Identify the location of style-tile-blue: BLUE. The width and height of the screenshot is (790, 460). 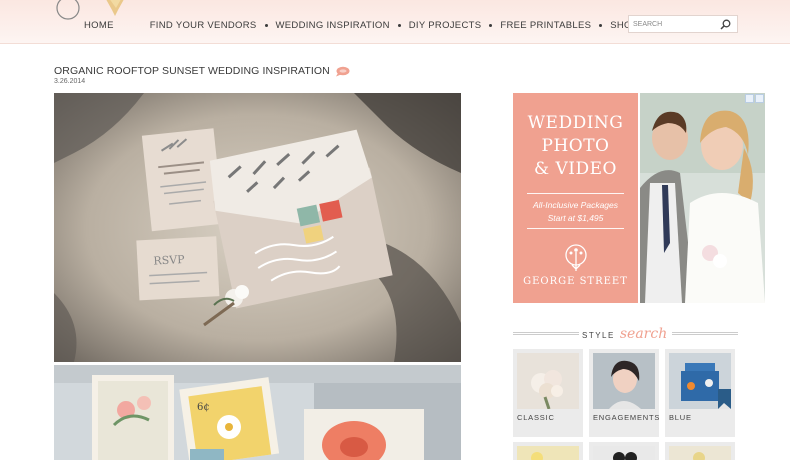
(700, 393).